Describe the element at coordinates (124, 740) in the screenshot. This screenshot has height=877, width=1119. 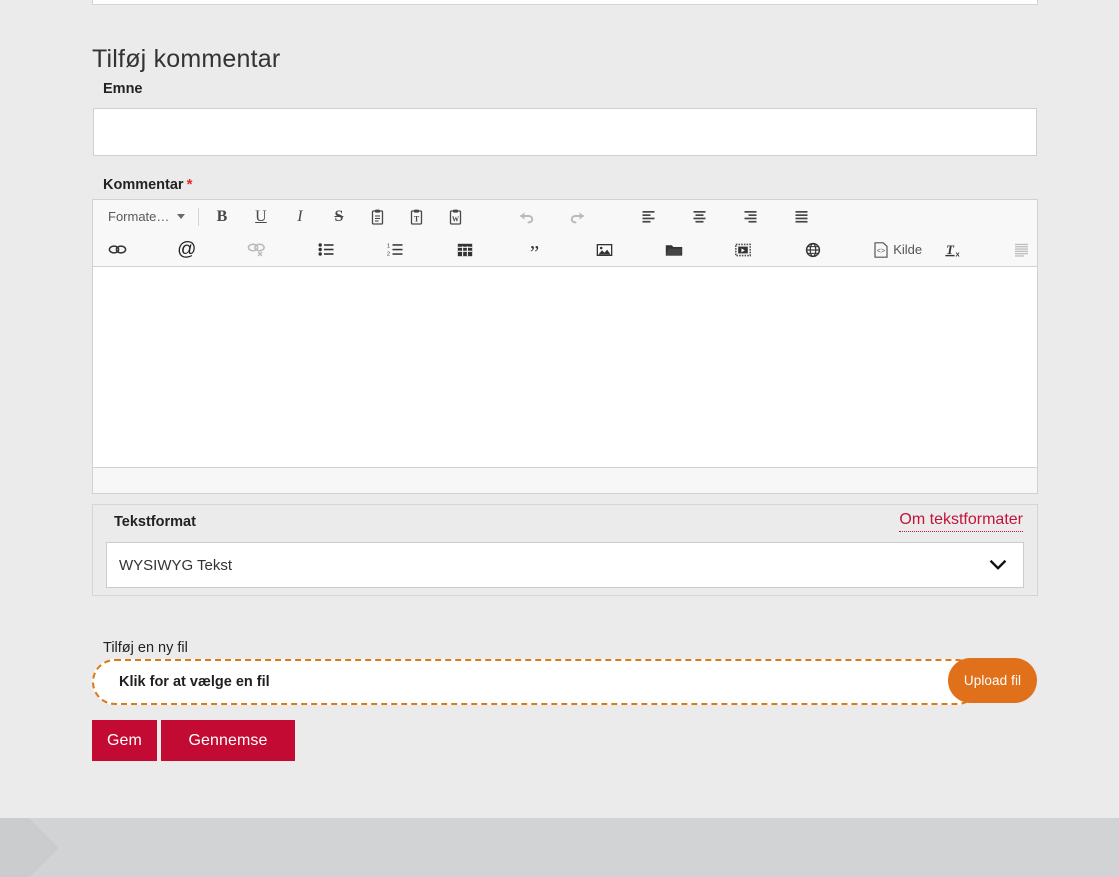
I see `save-button: Gem` at that location.